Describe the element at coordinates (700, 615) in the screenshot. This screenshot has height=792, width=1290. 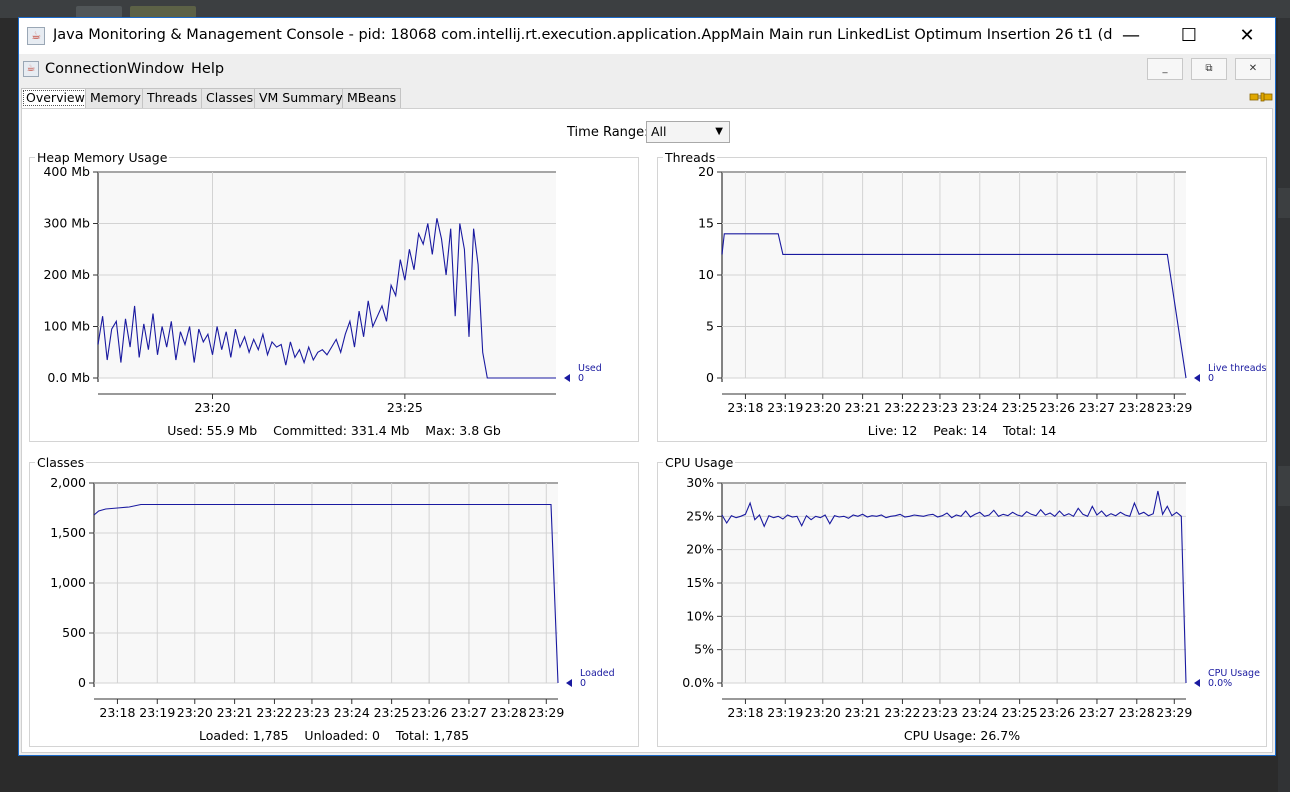
I see `y-tick-label: 10%` at that location.